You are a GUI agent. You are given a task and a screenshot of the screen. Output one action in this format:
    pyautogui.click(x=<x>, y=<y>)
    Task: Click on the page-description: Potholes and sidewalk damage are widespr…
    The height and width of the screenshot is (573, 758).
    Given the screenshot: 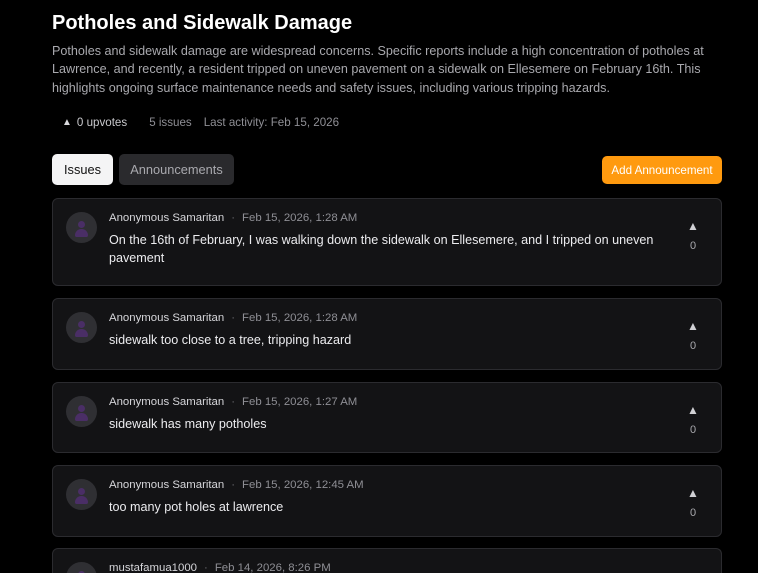 What is the action you would take?
    pyautogui.click(x=378, y=69)
    